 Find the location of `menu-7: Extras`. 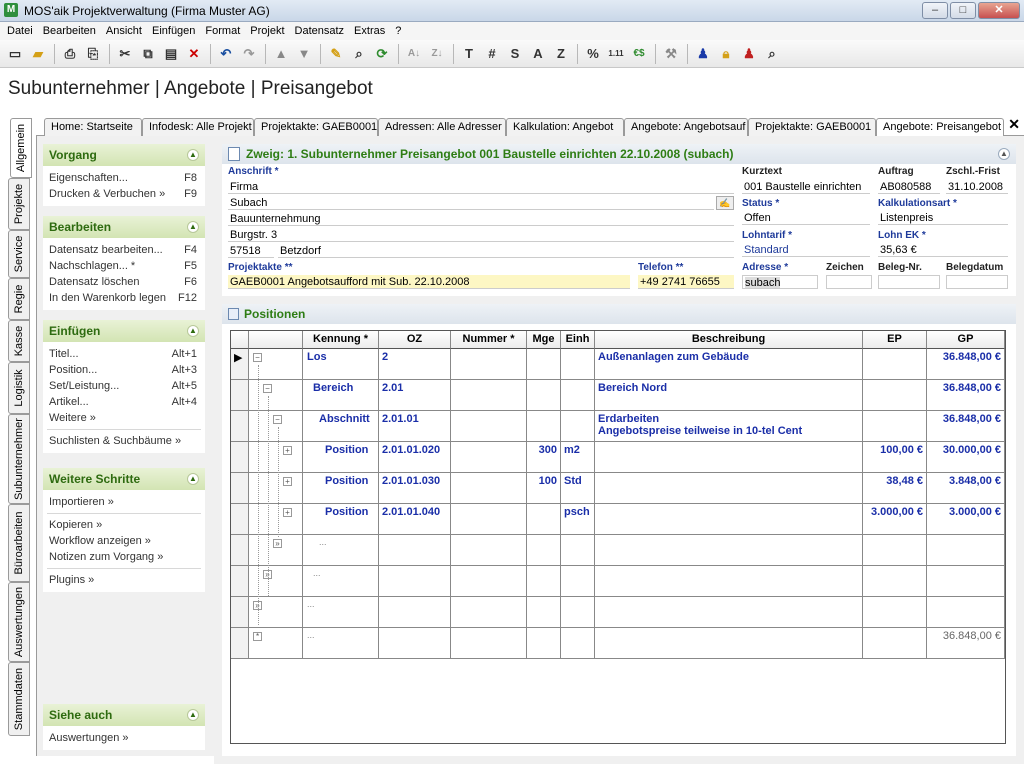

menu-7: Extras is located at coordinates (369, 31).